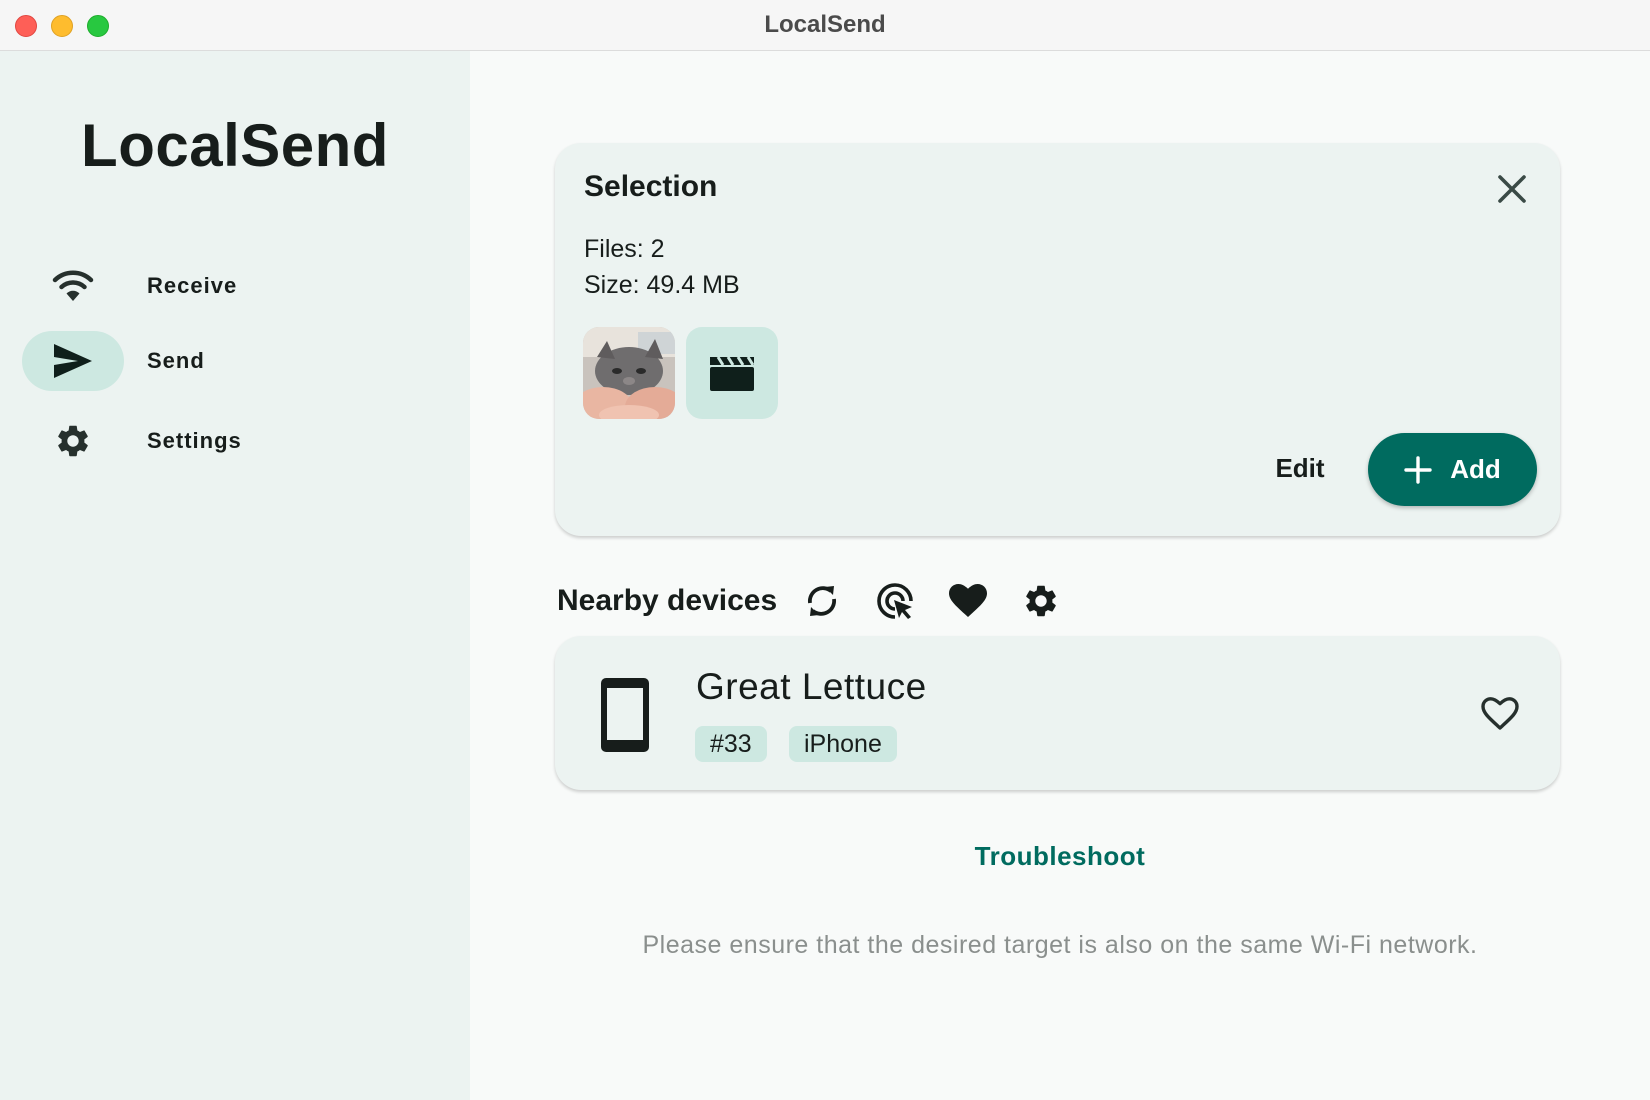 This screenshot has width=1650, height=1100. I want to click on add-files-button: Add, so click(1452, 469).